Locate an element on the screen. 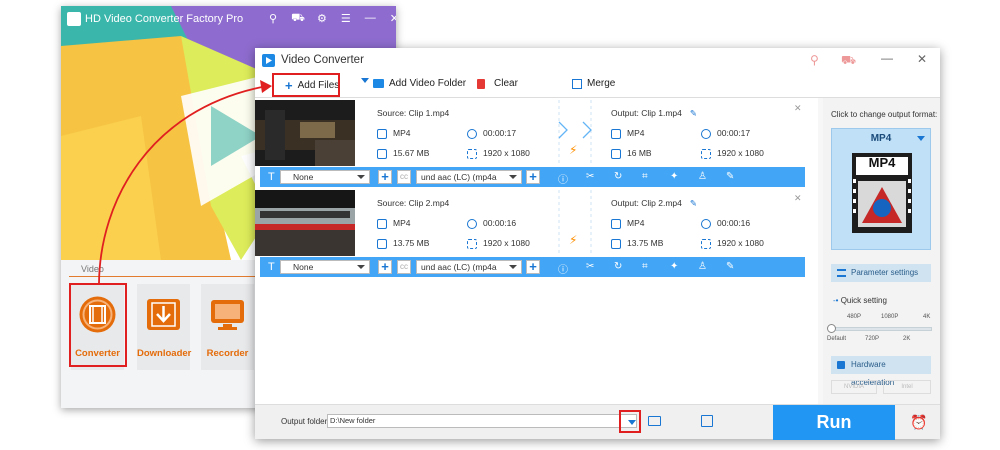 The height and width of the screenshot is (450, 1000). annotation-arrow is located at coordinates (185, 182).